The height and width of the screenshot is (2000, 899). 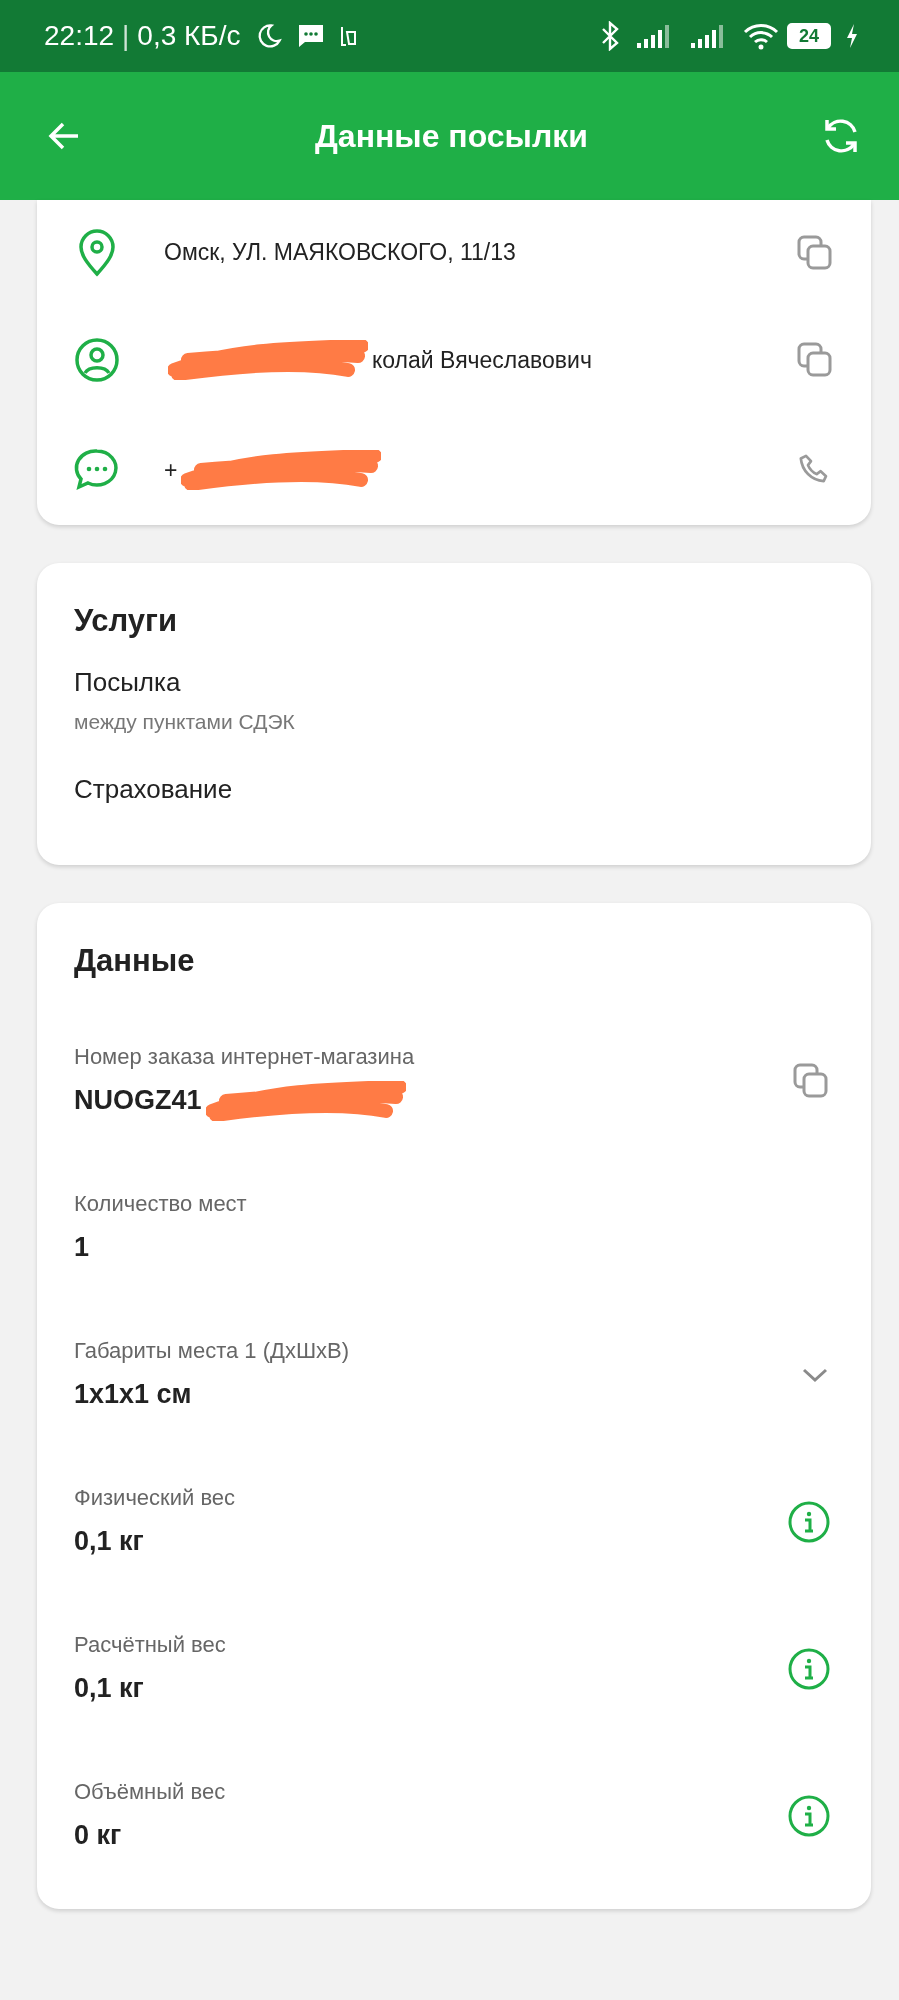 I want to click on field-label: Физический вес, so click(x=155, y=1497).